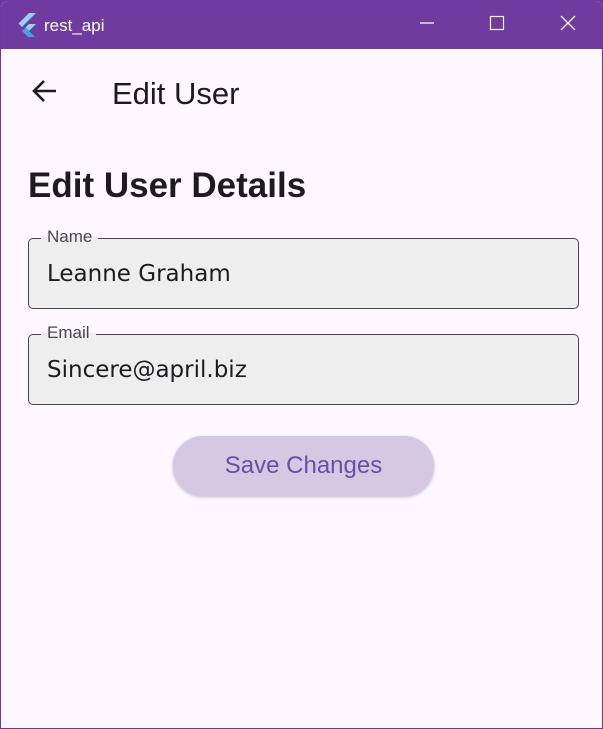  I want to click on back-button, so click(45, 93).